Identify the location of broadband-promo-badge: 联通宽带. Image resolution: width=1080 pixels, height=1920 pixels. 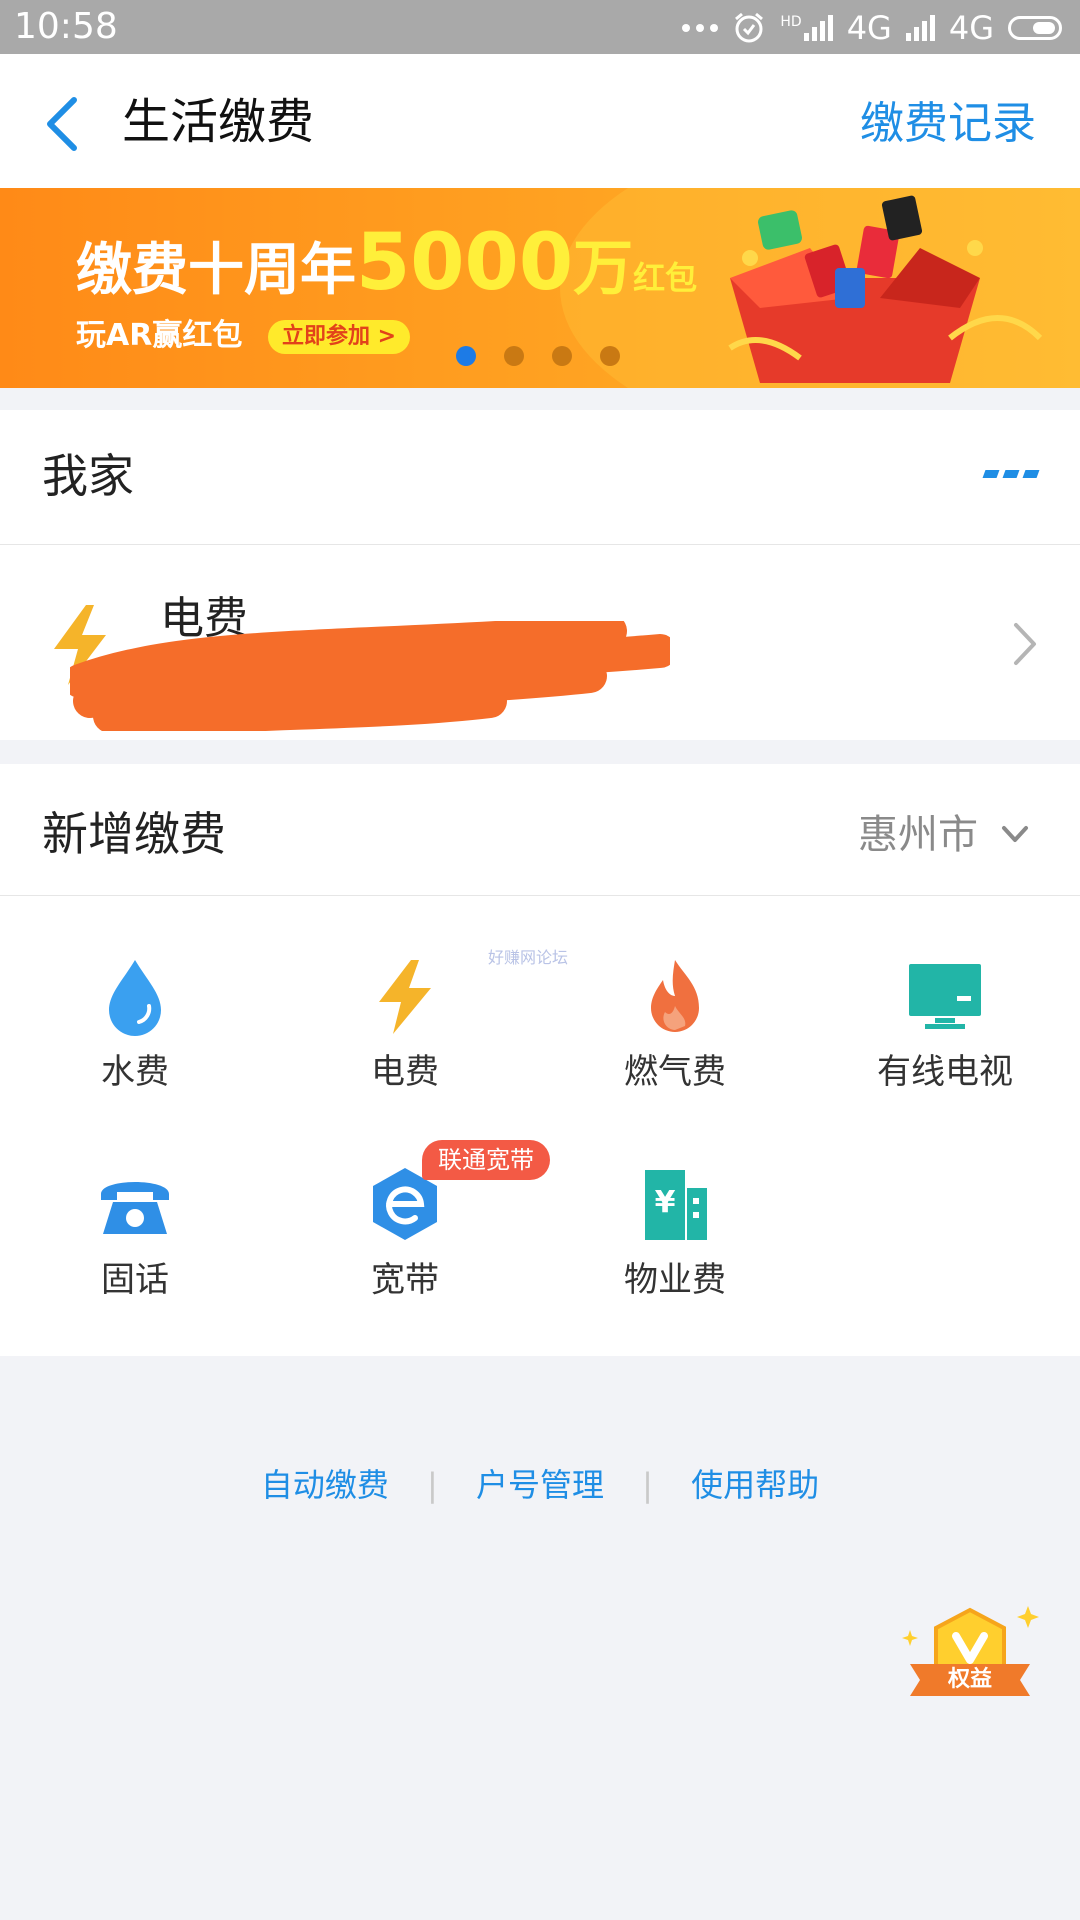
(486, 1160).